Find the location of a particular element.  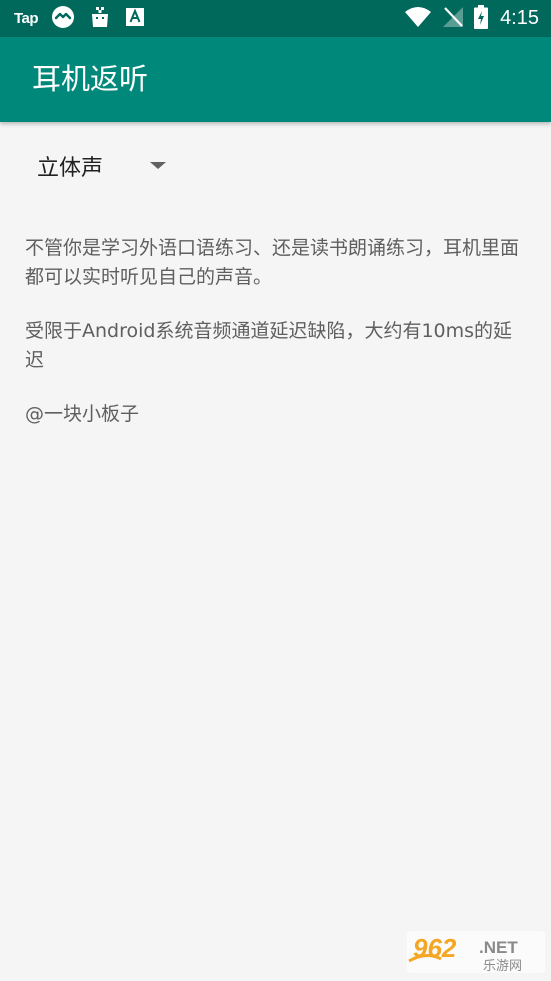

dropdown-arrow-icon is located at coordinates (158, 165).